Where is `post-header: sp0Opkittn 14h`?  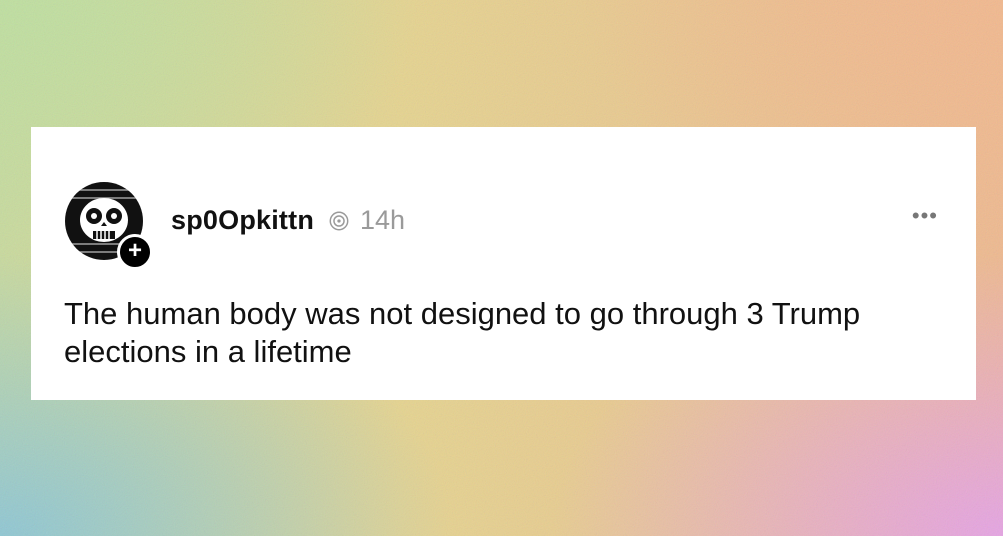 post-header: sp0Opkittn 14h is located at coordinates (288, 220).